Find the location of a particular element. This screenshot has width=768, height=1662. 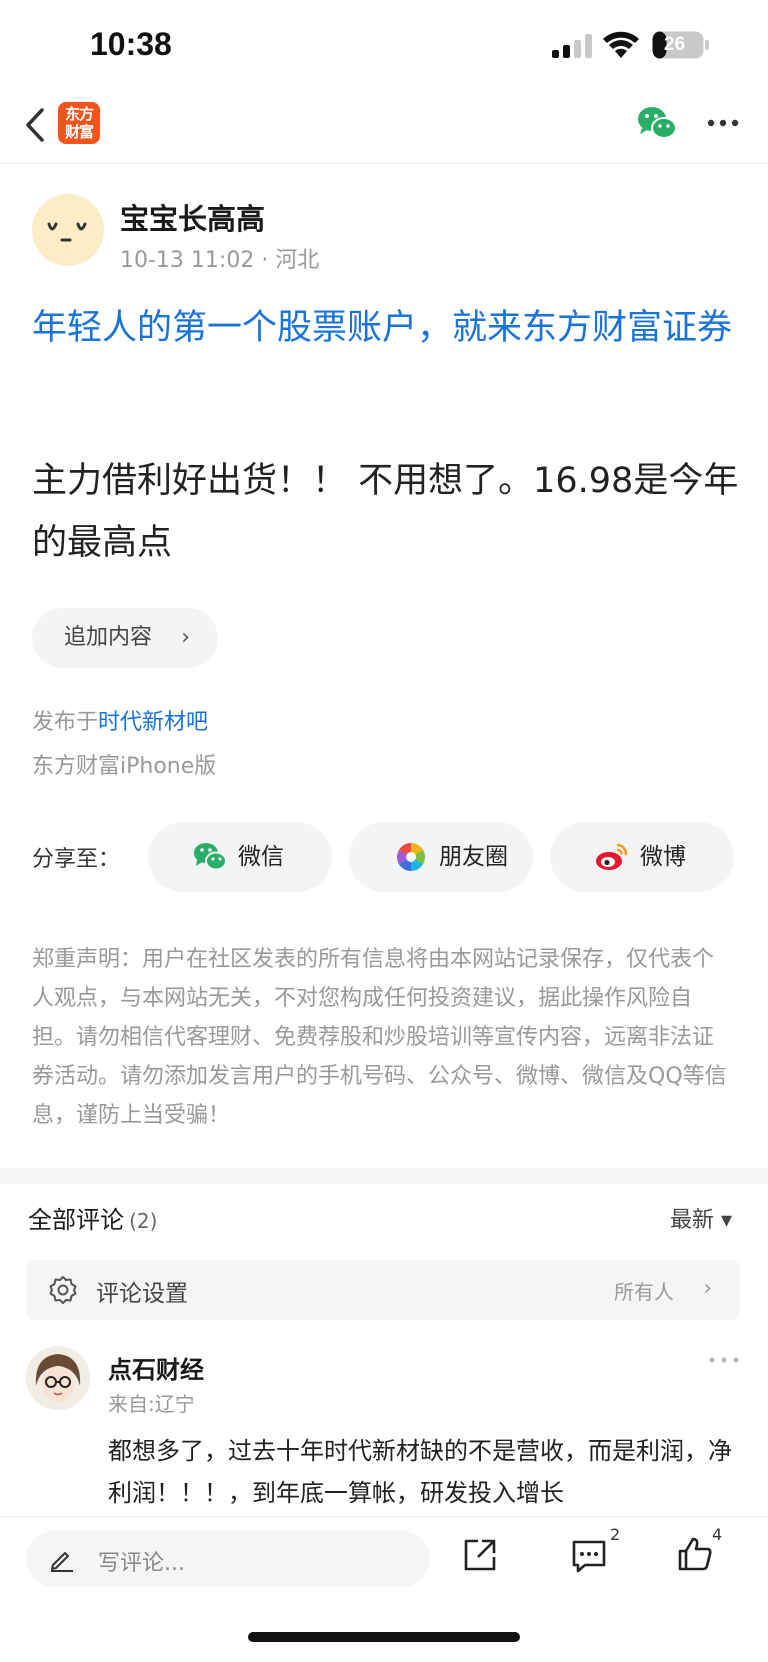

logo-line-1: 东方 is located at coordinates (79, 114).